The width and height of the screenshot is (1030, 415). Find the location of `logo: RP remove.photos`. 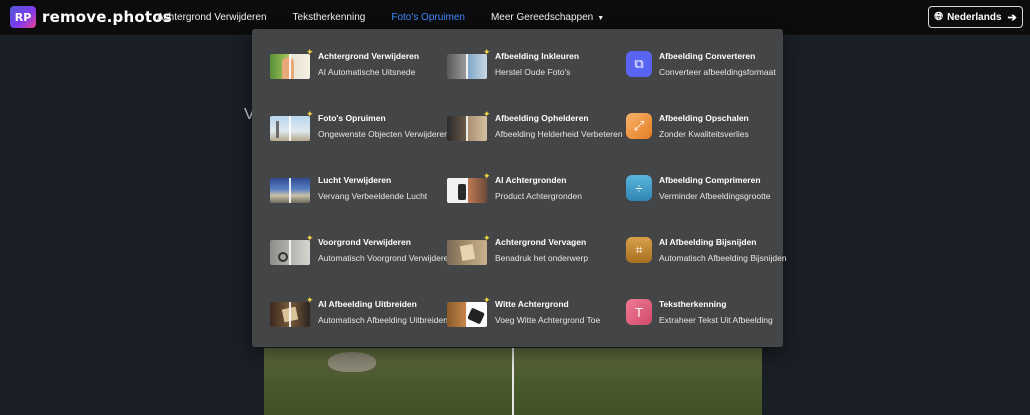

logo: RP remove.photos is located at coordinates (91, 17).